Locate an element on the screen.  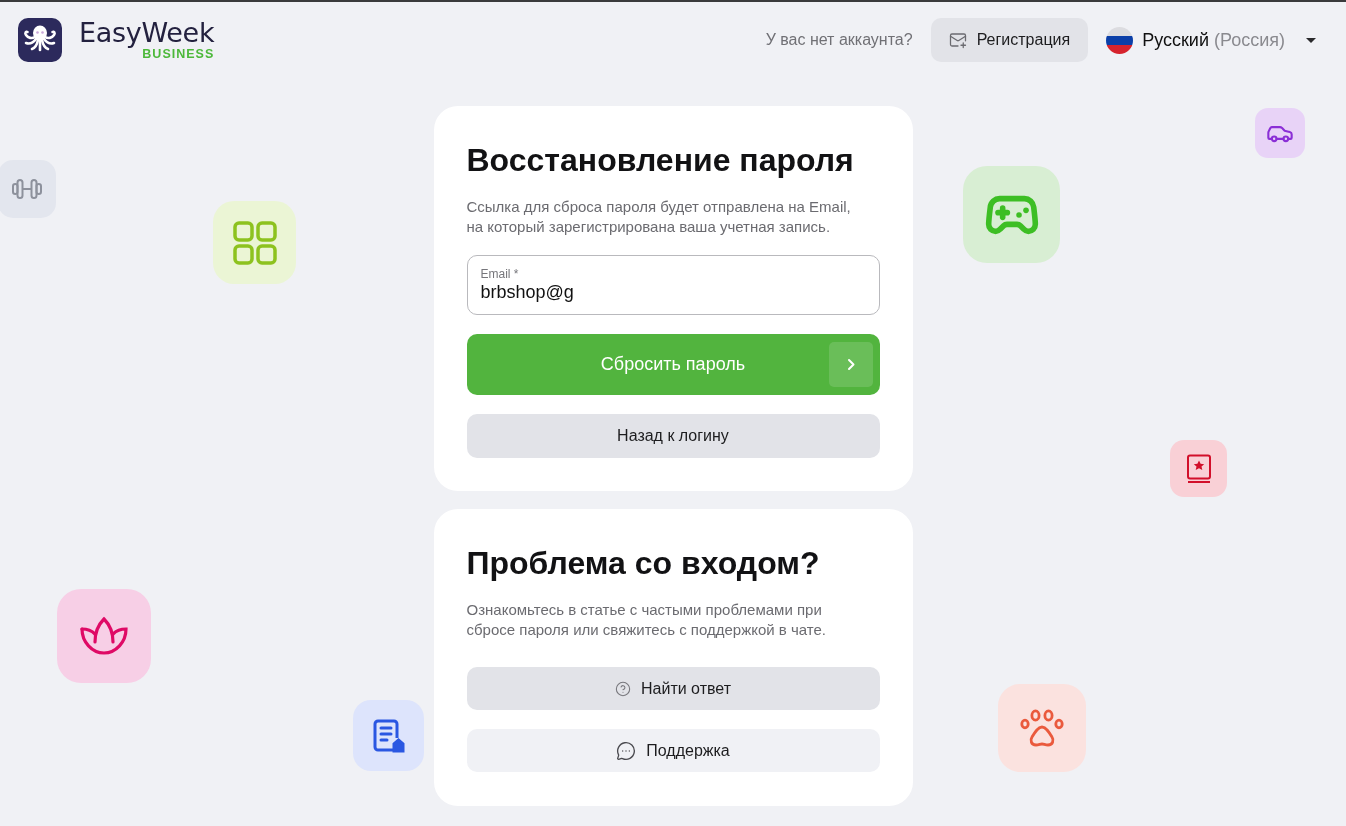
chevron-right-icon is located at coordinates (850, 364).